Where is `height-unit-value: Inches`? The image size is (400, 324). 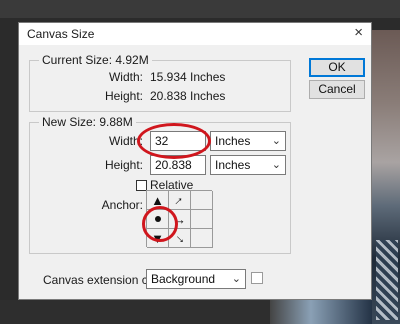
height-unit-value: Inches is located at coordinates (233, 165).